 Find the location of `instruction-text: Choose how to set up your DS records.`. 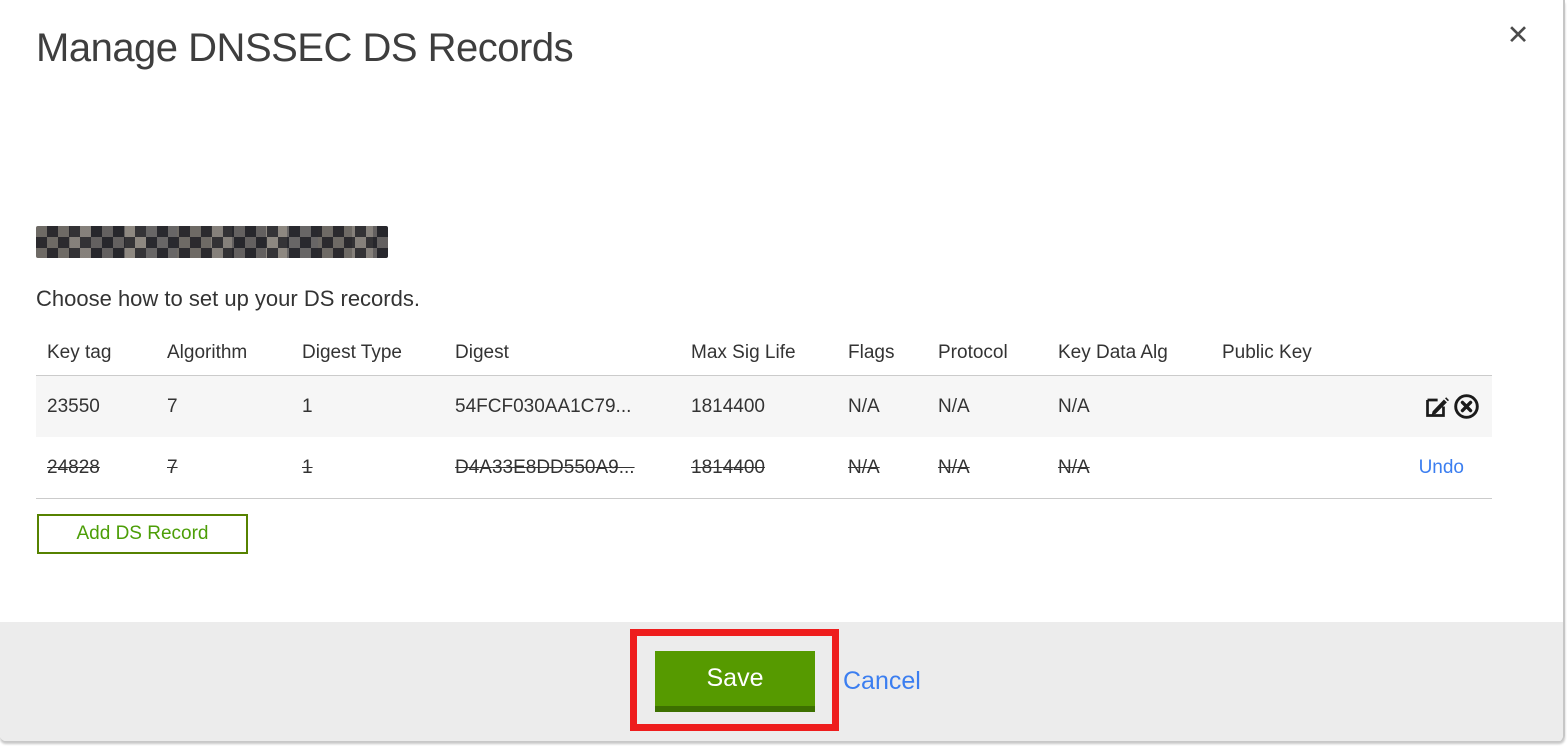

instruction-text: Choose how to set up your DS records. is located at coordinates (228, 298).